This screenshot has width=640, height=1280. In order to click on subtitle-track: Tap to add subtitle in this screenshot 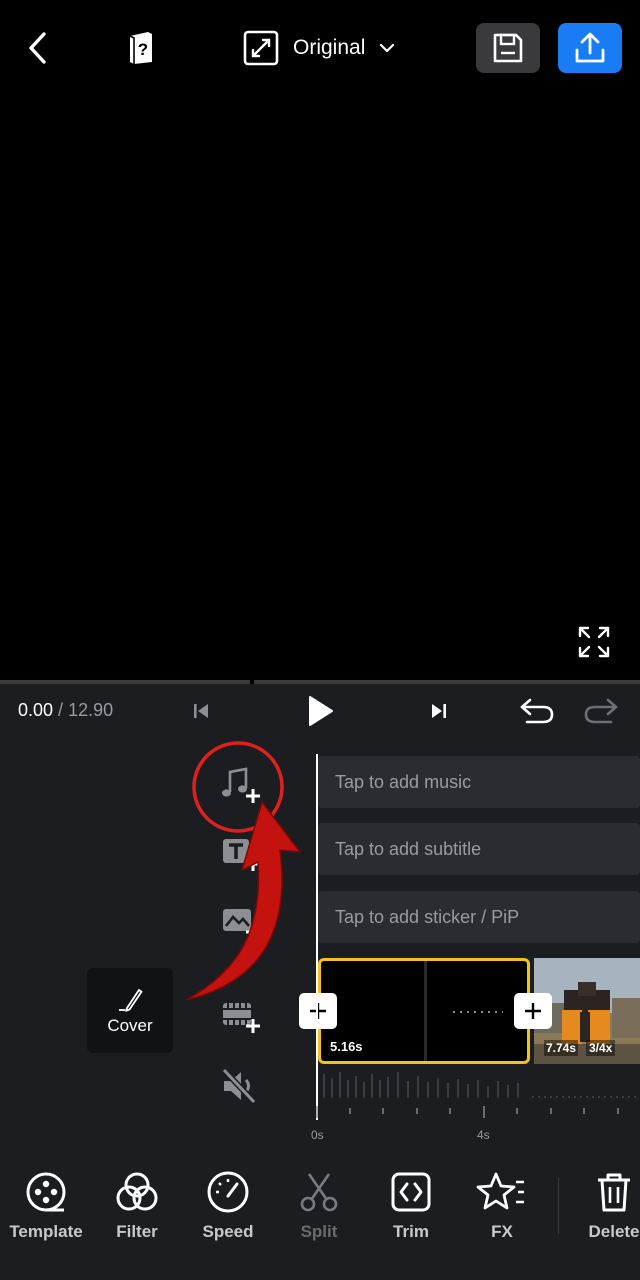, I will do `click(479, 849)`.